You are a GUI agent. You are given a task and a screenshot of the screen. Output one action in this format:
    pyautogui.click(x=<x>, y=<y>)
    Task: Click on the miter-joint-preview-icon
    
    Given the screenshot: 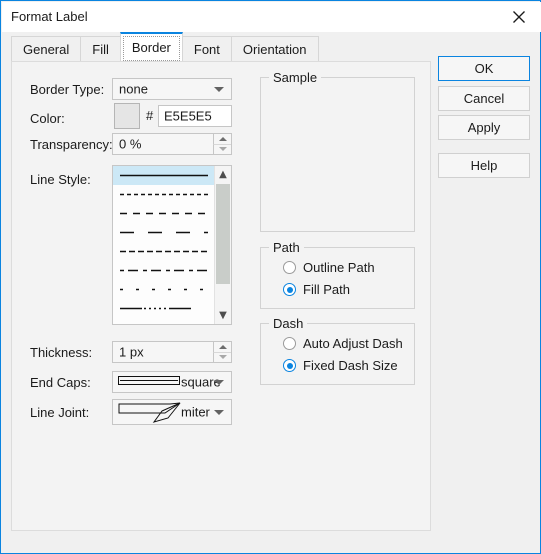 What is the action you would take?
    pyautogui.click(x=150, y=415)
    